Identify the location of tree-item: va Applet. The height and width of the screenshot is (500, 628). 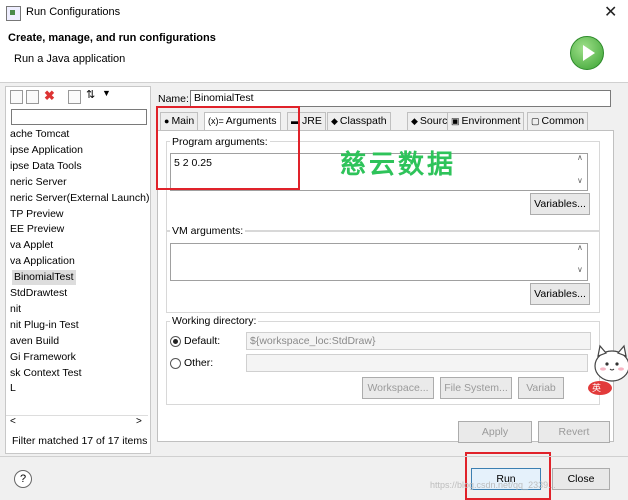
(31, 245).